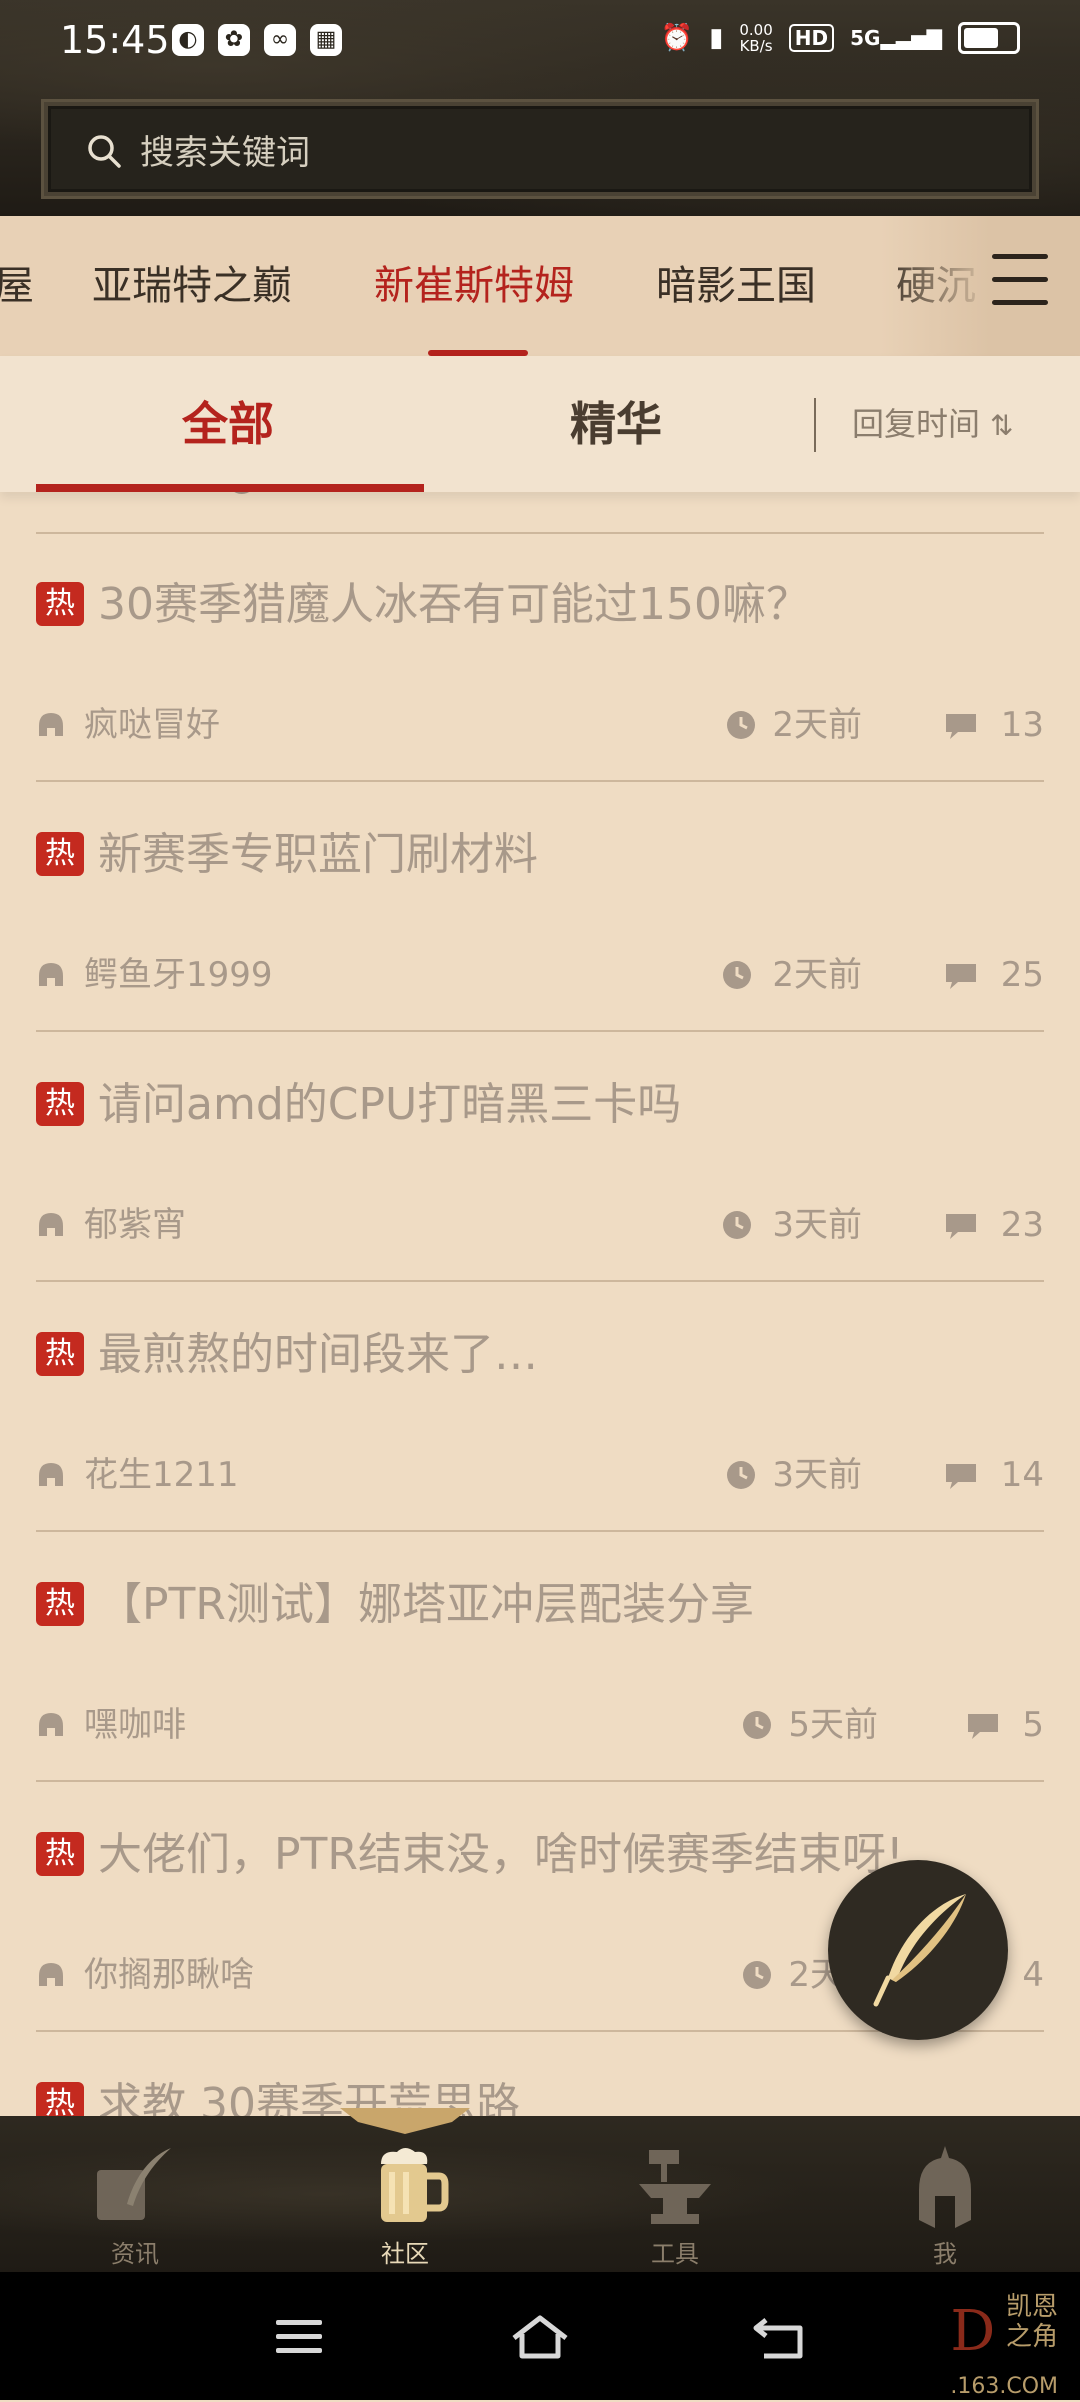  Describe the element at coordinates (474, 286) in the screenshot. I see `channel-tab-new-tristram: 新崔斯特姆` at that location.